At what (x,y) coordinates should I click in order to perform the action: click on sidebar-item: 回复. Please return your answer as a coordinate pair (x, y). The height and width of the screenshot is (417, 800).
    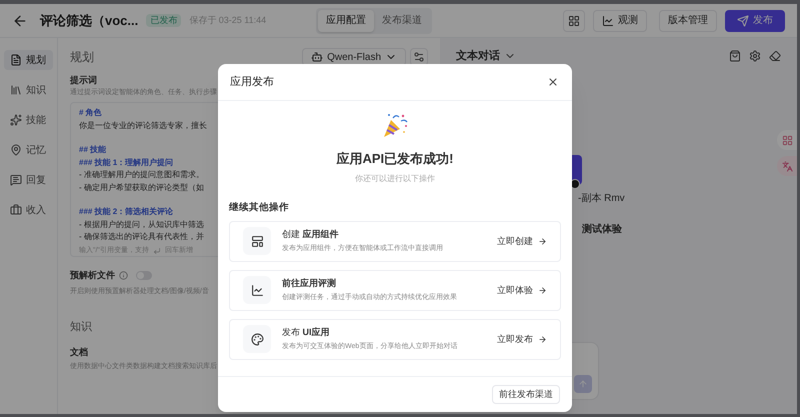
    Looking at the image, I should click on (28, 180).